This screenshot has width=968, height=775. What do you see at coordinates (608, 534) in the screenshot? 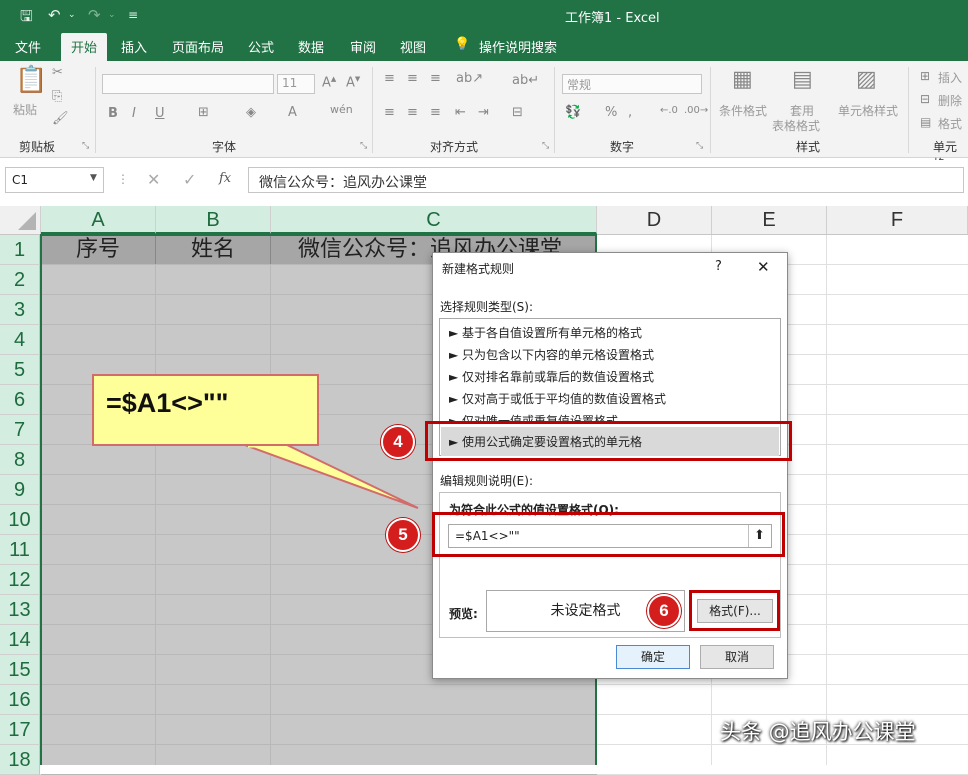
I see `highlight-box-formula` at bounding box center [608, 534].